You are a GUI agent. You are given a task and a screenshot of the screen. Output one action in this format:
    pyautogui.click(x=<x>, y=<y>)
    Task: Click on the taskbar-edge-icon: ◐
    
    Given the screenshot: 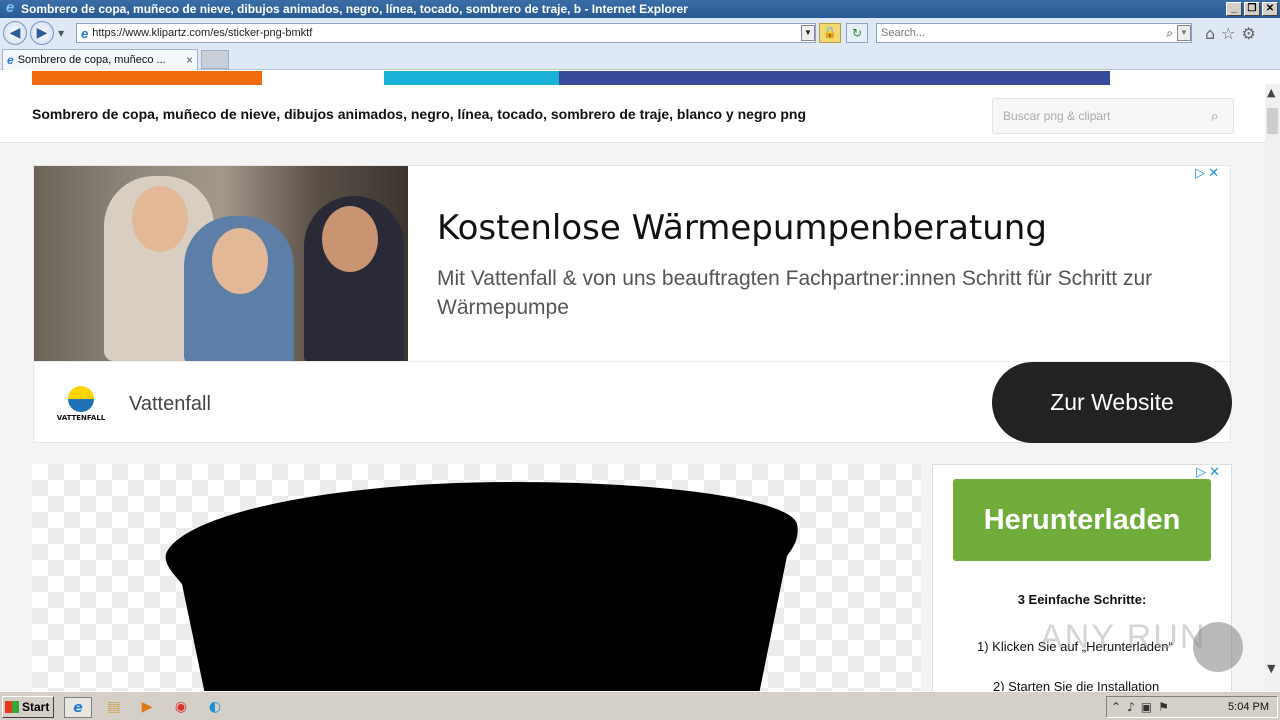 What is the action you would take?
    pyautogui.click(x=215, y=707)
    